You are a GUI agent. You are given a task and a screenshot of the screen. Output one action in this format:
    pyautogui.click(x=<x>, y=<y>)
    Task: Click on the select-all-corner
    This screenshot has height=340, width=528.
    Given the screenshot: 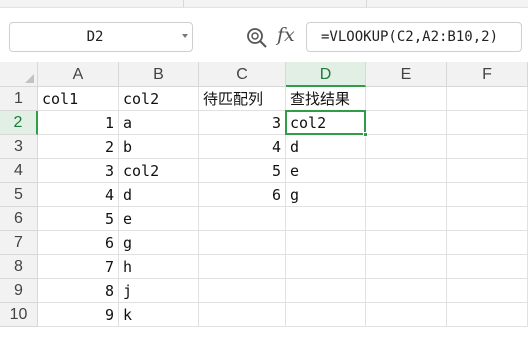 What is the action you would take?
    pyautogui.click(x=19, y=74)
    